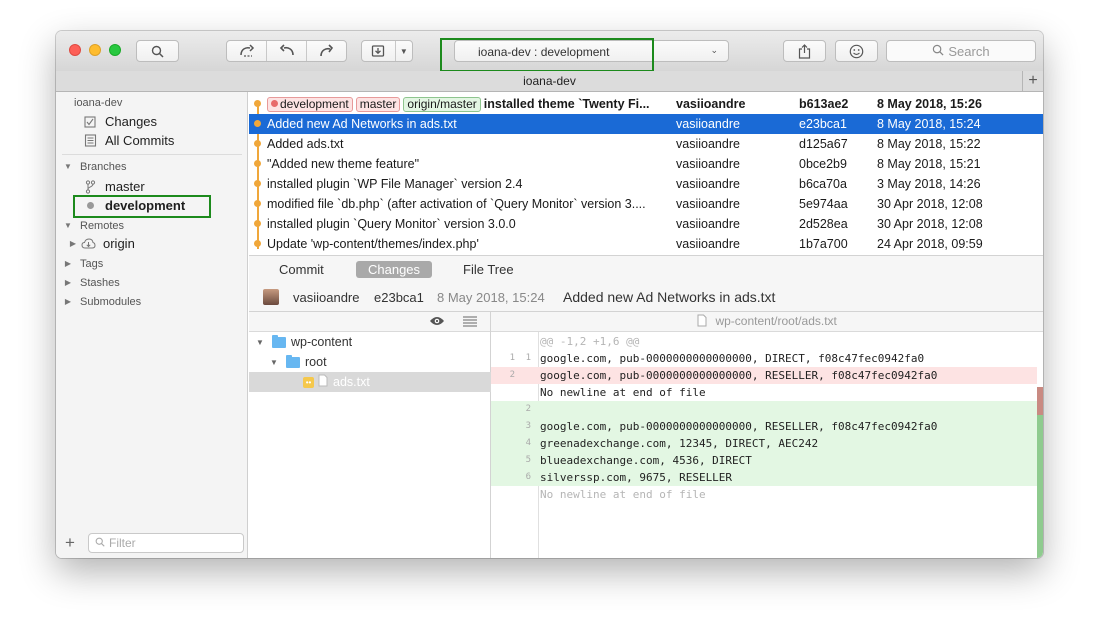  What do you see at coordinates (164, 140) in the screenshot?
I see `sidebar-item-all-commits: All Commits` at bounding box center [164, 140].